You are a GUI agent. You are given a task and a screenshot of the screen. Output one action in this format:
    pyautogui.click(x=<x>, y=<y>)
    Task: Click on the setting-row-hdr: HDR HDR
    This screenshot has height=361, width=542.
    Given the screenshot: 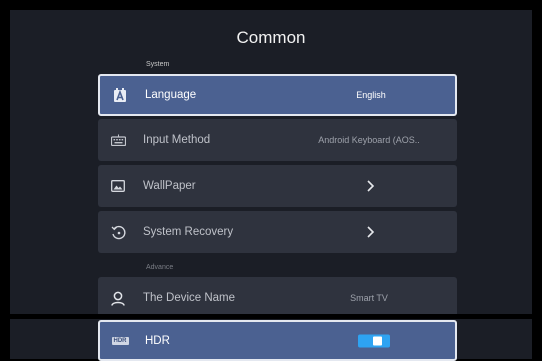 What is the action you would take?
    pyautogui.click(x=277, y=340)
    